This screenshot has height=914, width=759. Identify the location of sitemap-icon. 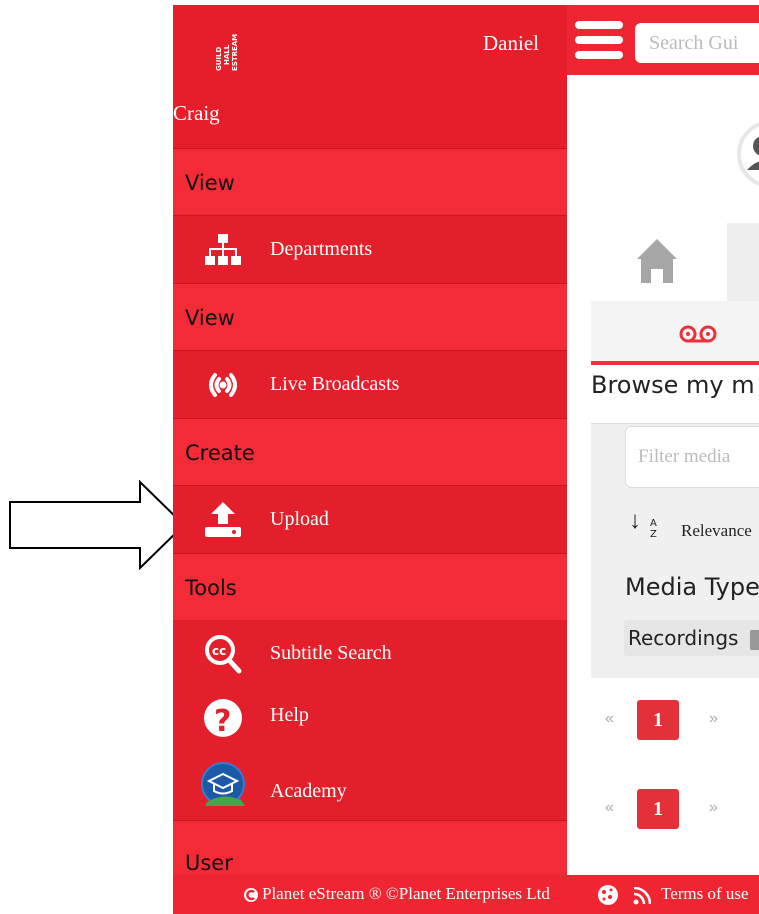
(223, 249).